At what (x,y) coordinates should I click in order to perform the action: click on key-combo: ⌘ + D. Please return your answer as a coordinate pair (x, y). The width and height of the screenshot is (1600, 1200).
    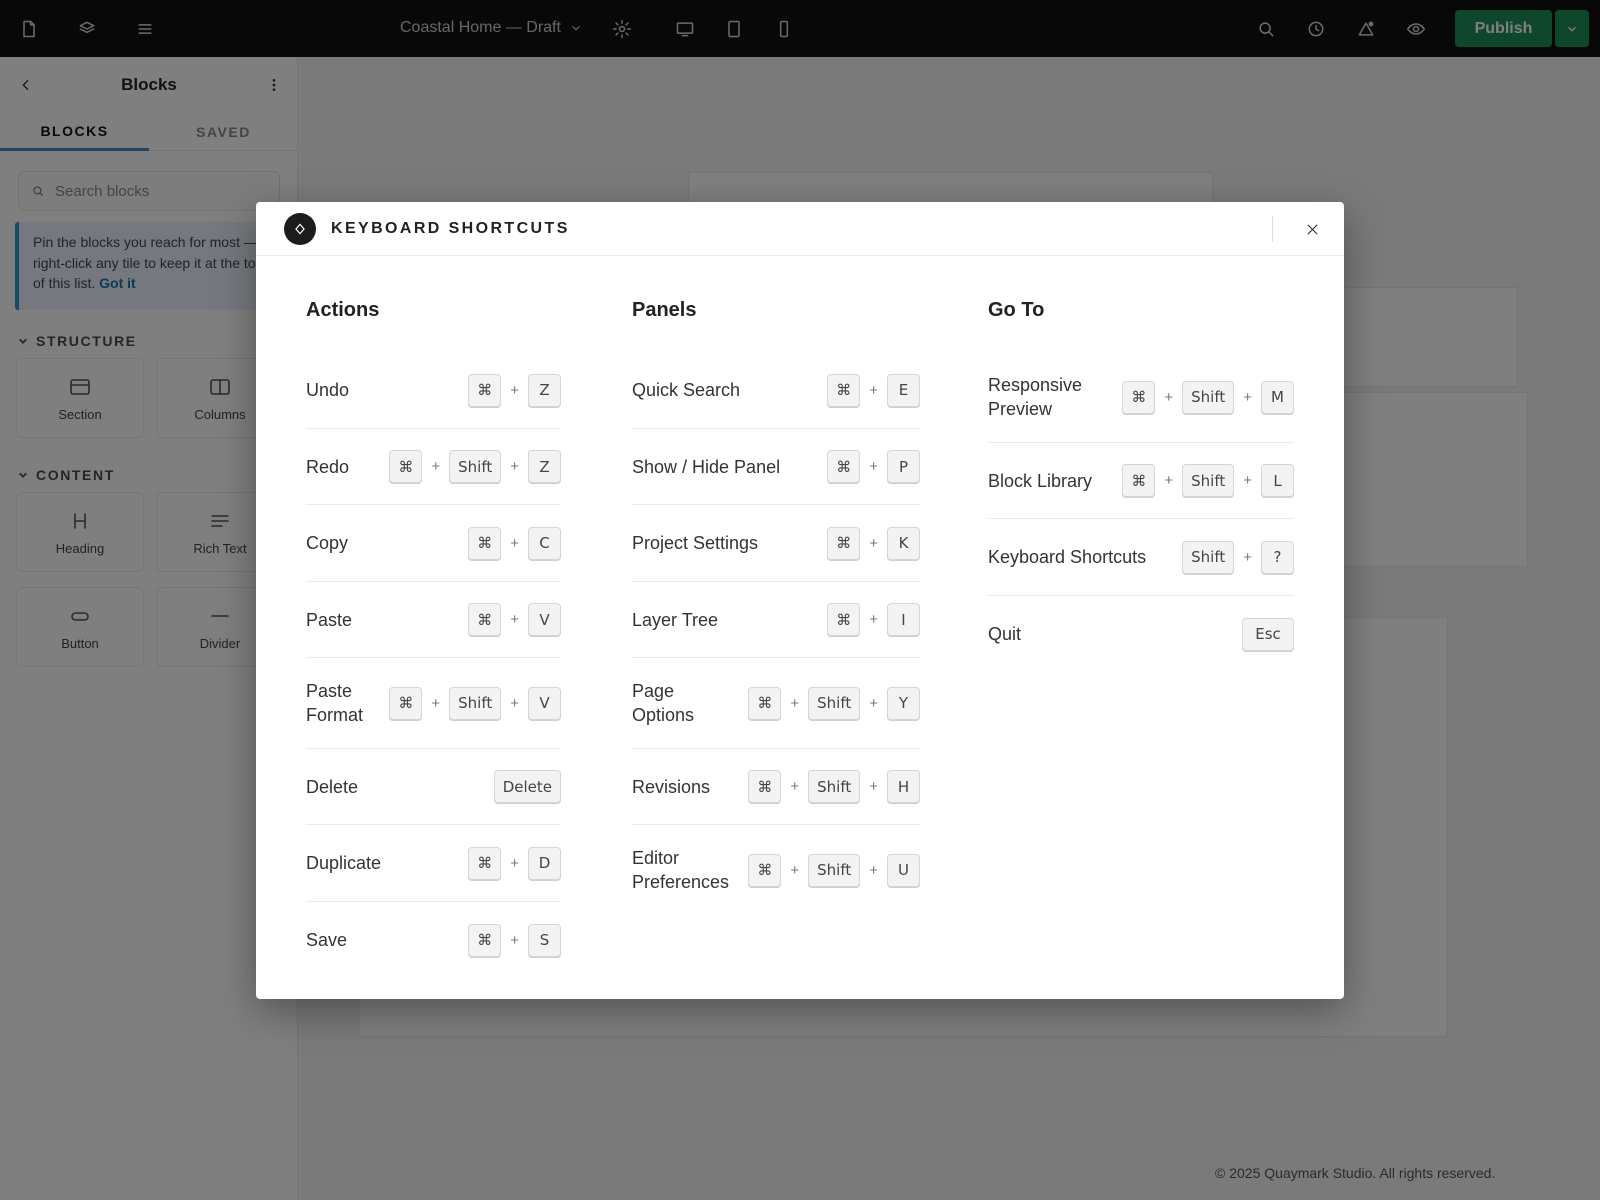
    Looking at the image, I should click on (514, 863).